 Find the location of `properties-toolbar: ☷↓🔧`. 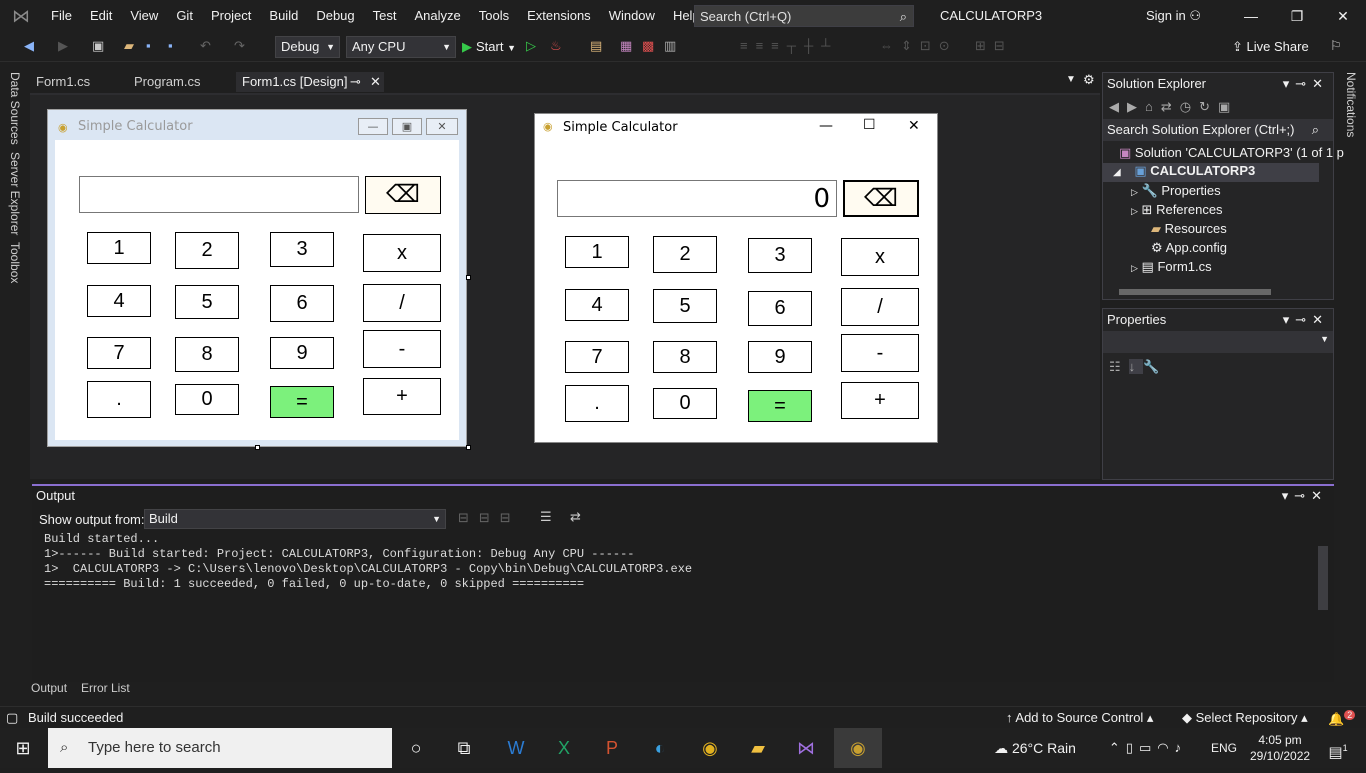

properties-toolbar: ☷↓🔧 is located at coordinates (1218, 367).